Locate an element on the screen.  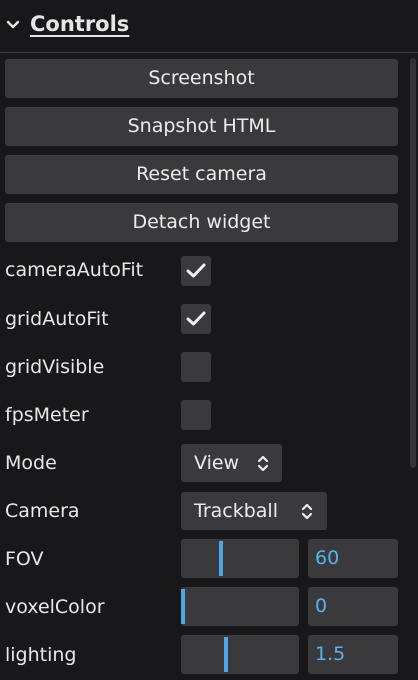
camera-select-value: Trackball is located at coordinates (236, 511).